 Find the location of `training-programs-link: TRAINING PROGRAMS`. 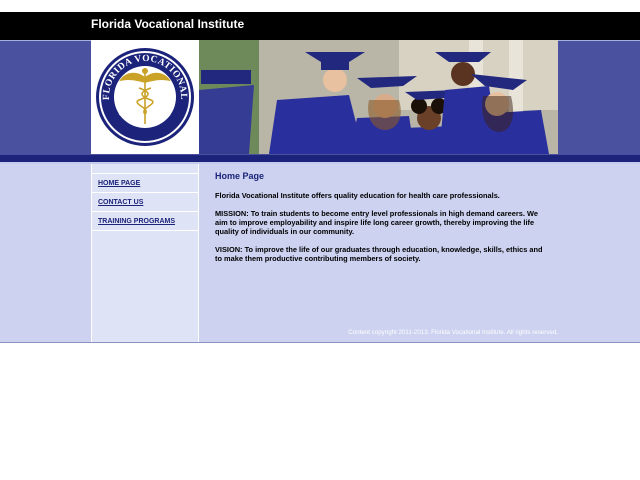

training-programs-link: TRAINING PROGRAMS is located at coordinates (136, 221).